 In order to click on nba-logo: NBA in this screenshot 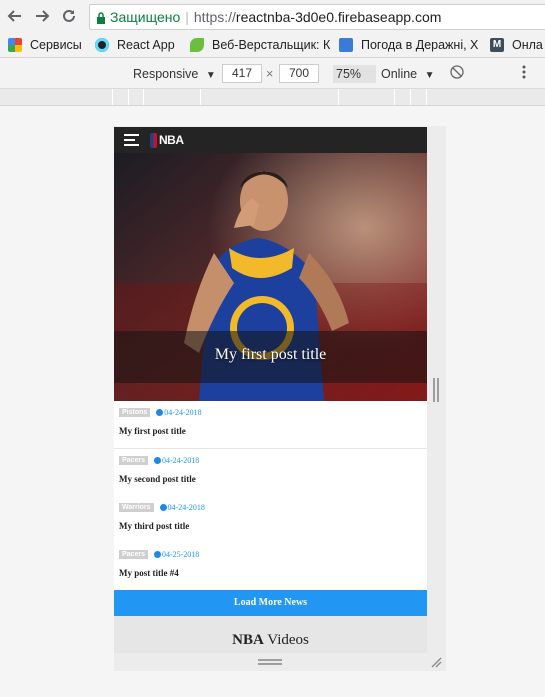, I will do `click(167, 140)`.